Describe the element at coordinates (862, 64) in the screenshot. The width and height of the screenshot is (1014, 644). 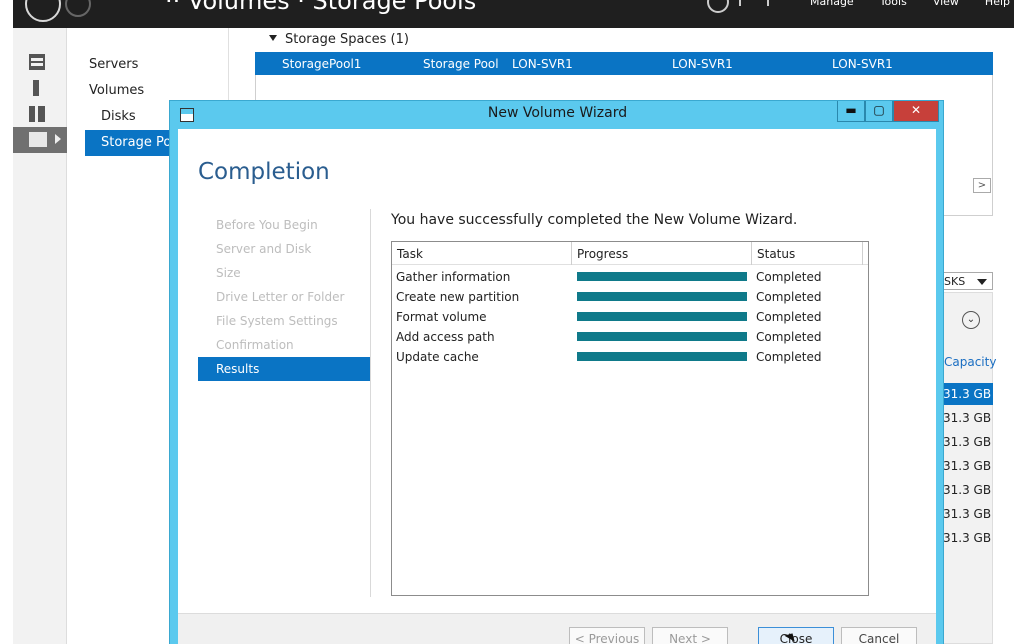
I see `pool-read-write-server: LON-SVR1` at that location.